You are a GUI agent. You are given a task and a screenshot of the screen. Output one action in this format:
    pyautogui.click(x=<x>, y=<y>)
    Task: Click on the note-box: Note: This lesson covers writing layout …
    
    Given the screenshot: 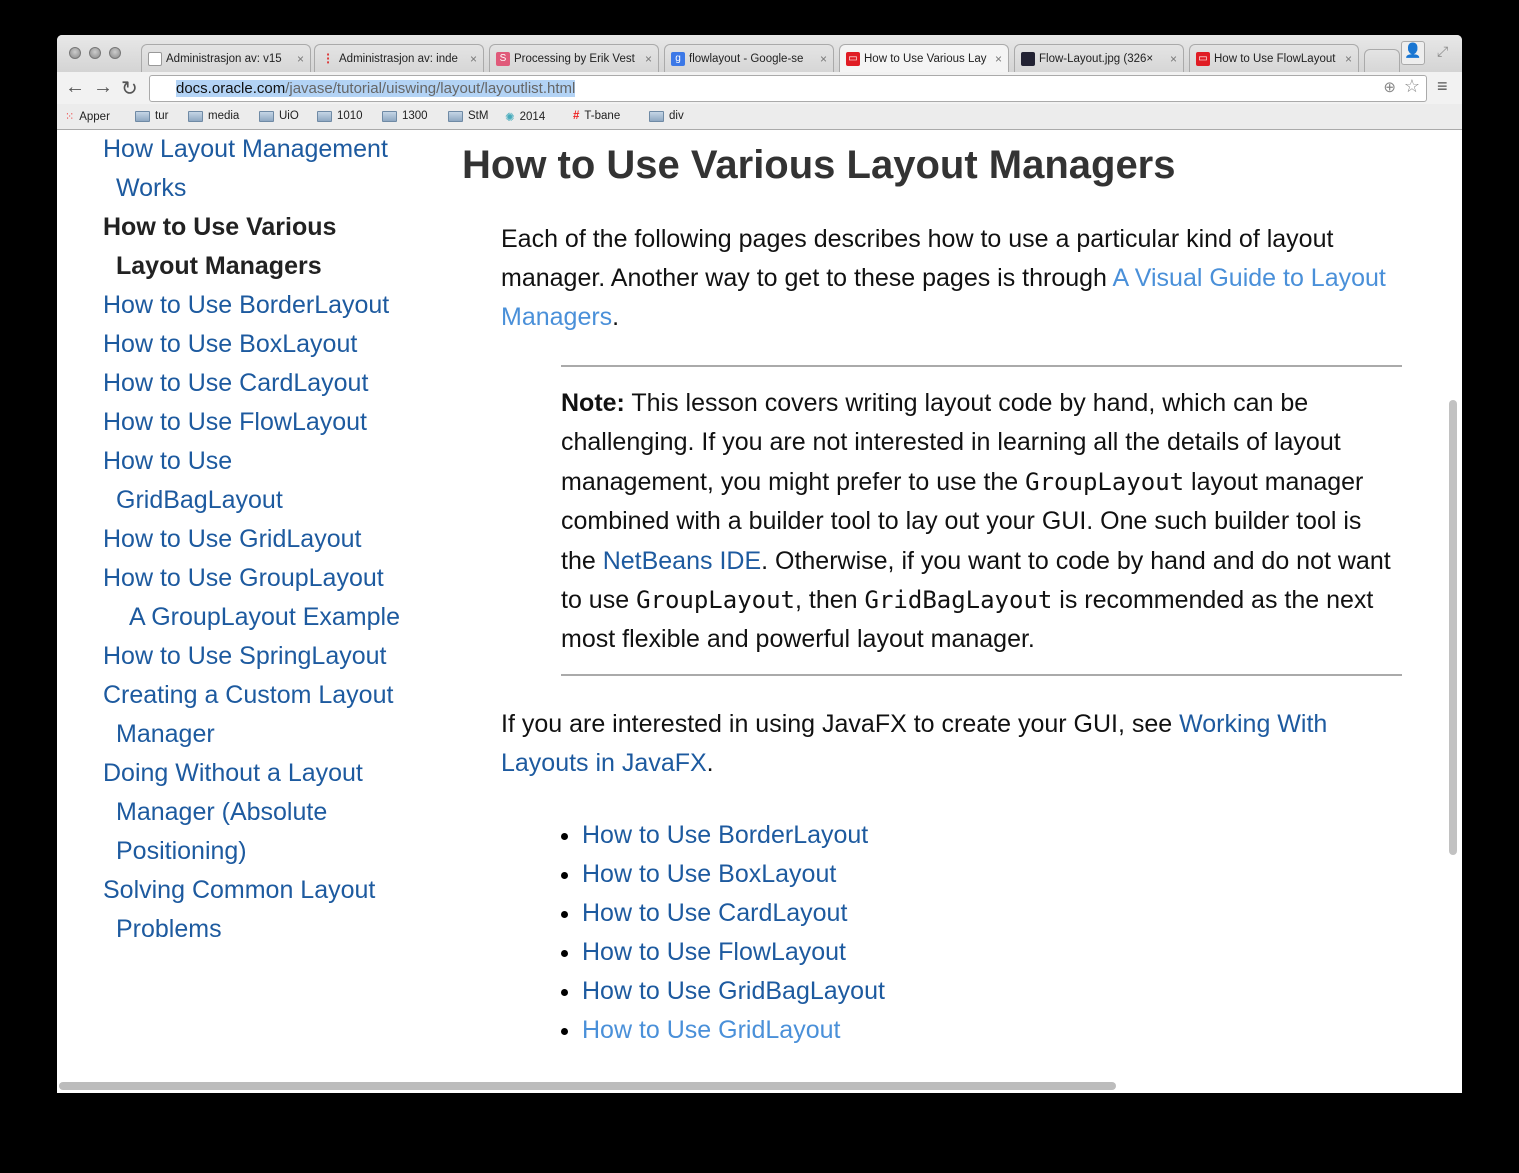 What is the action you would take?
    pyautogui.click(x=981, y=520)
    